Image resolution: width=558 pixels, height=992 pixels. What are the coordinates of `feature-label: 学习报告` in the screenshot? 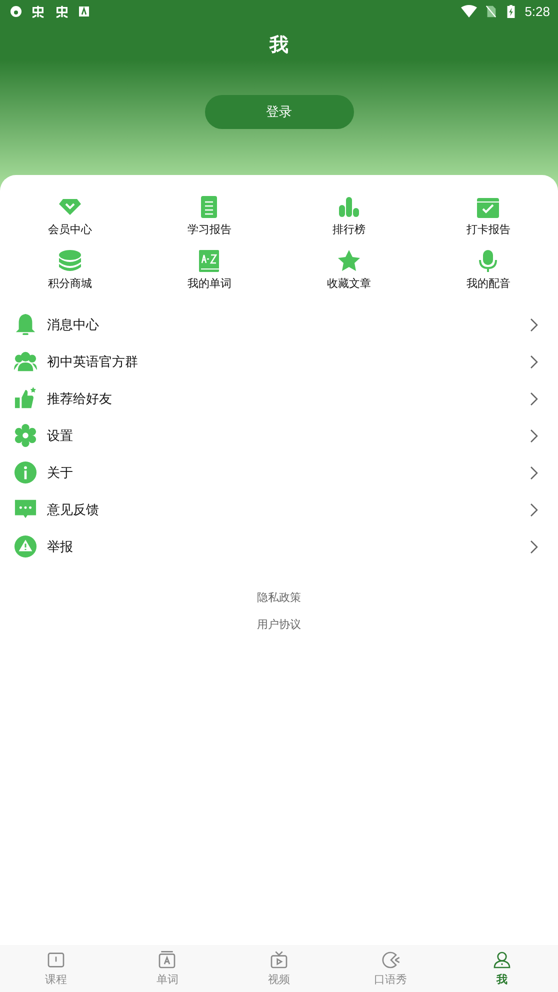 It's located at (209, 229).